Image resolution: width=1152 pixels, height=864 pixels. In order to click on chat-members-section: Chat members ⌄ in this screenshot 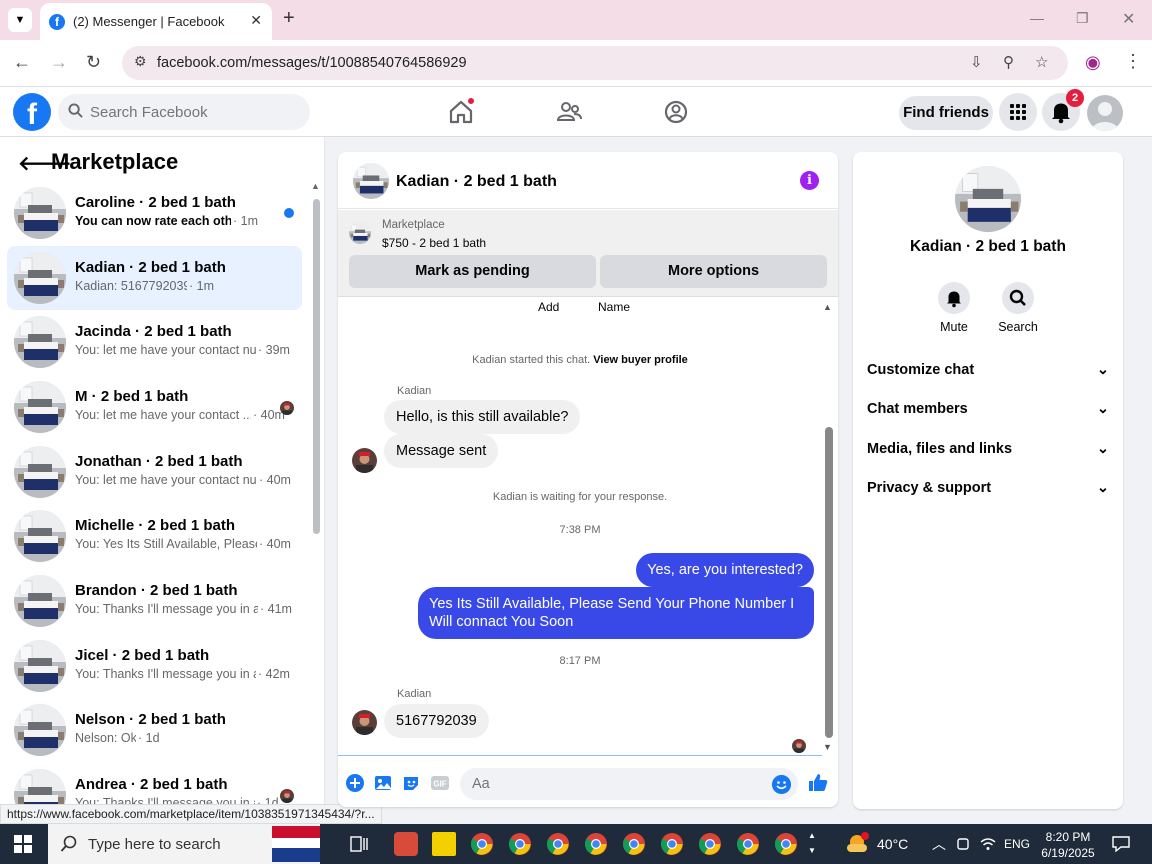, I will do `click(988, 413)`.